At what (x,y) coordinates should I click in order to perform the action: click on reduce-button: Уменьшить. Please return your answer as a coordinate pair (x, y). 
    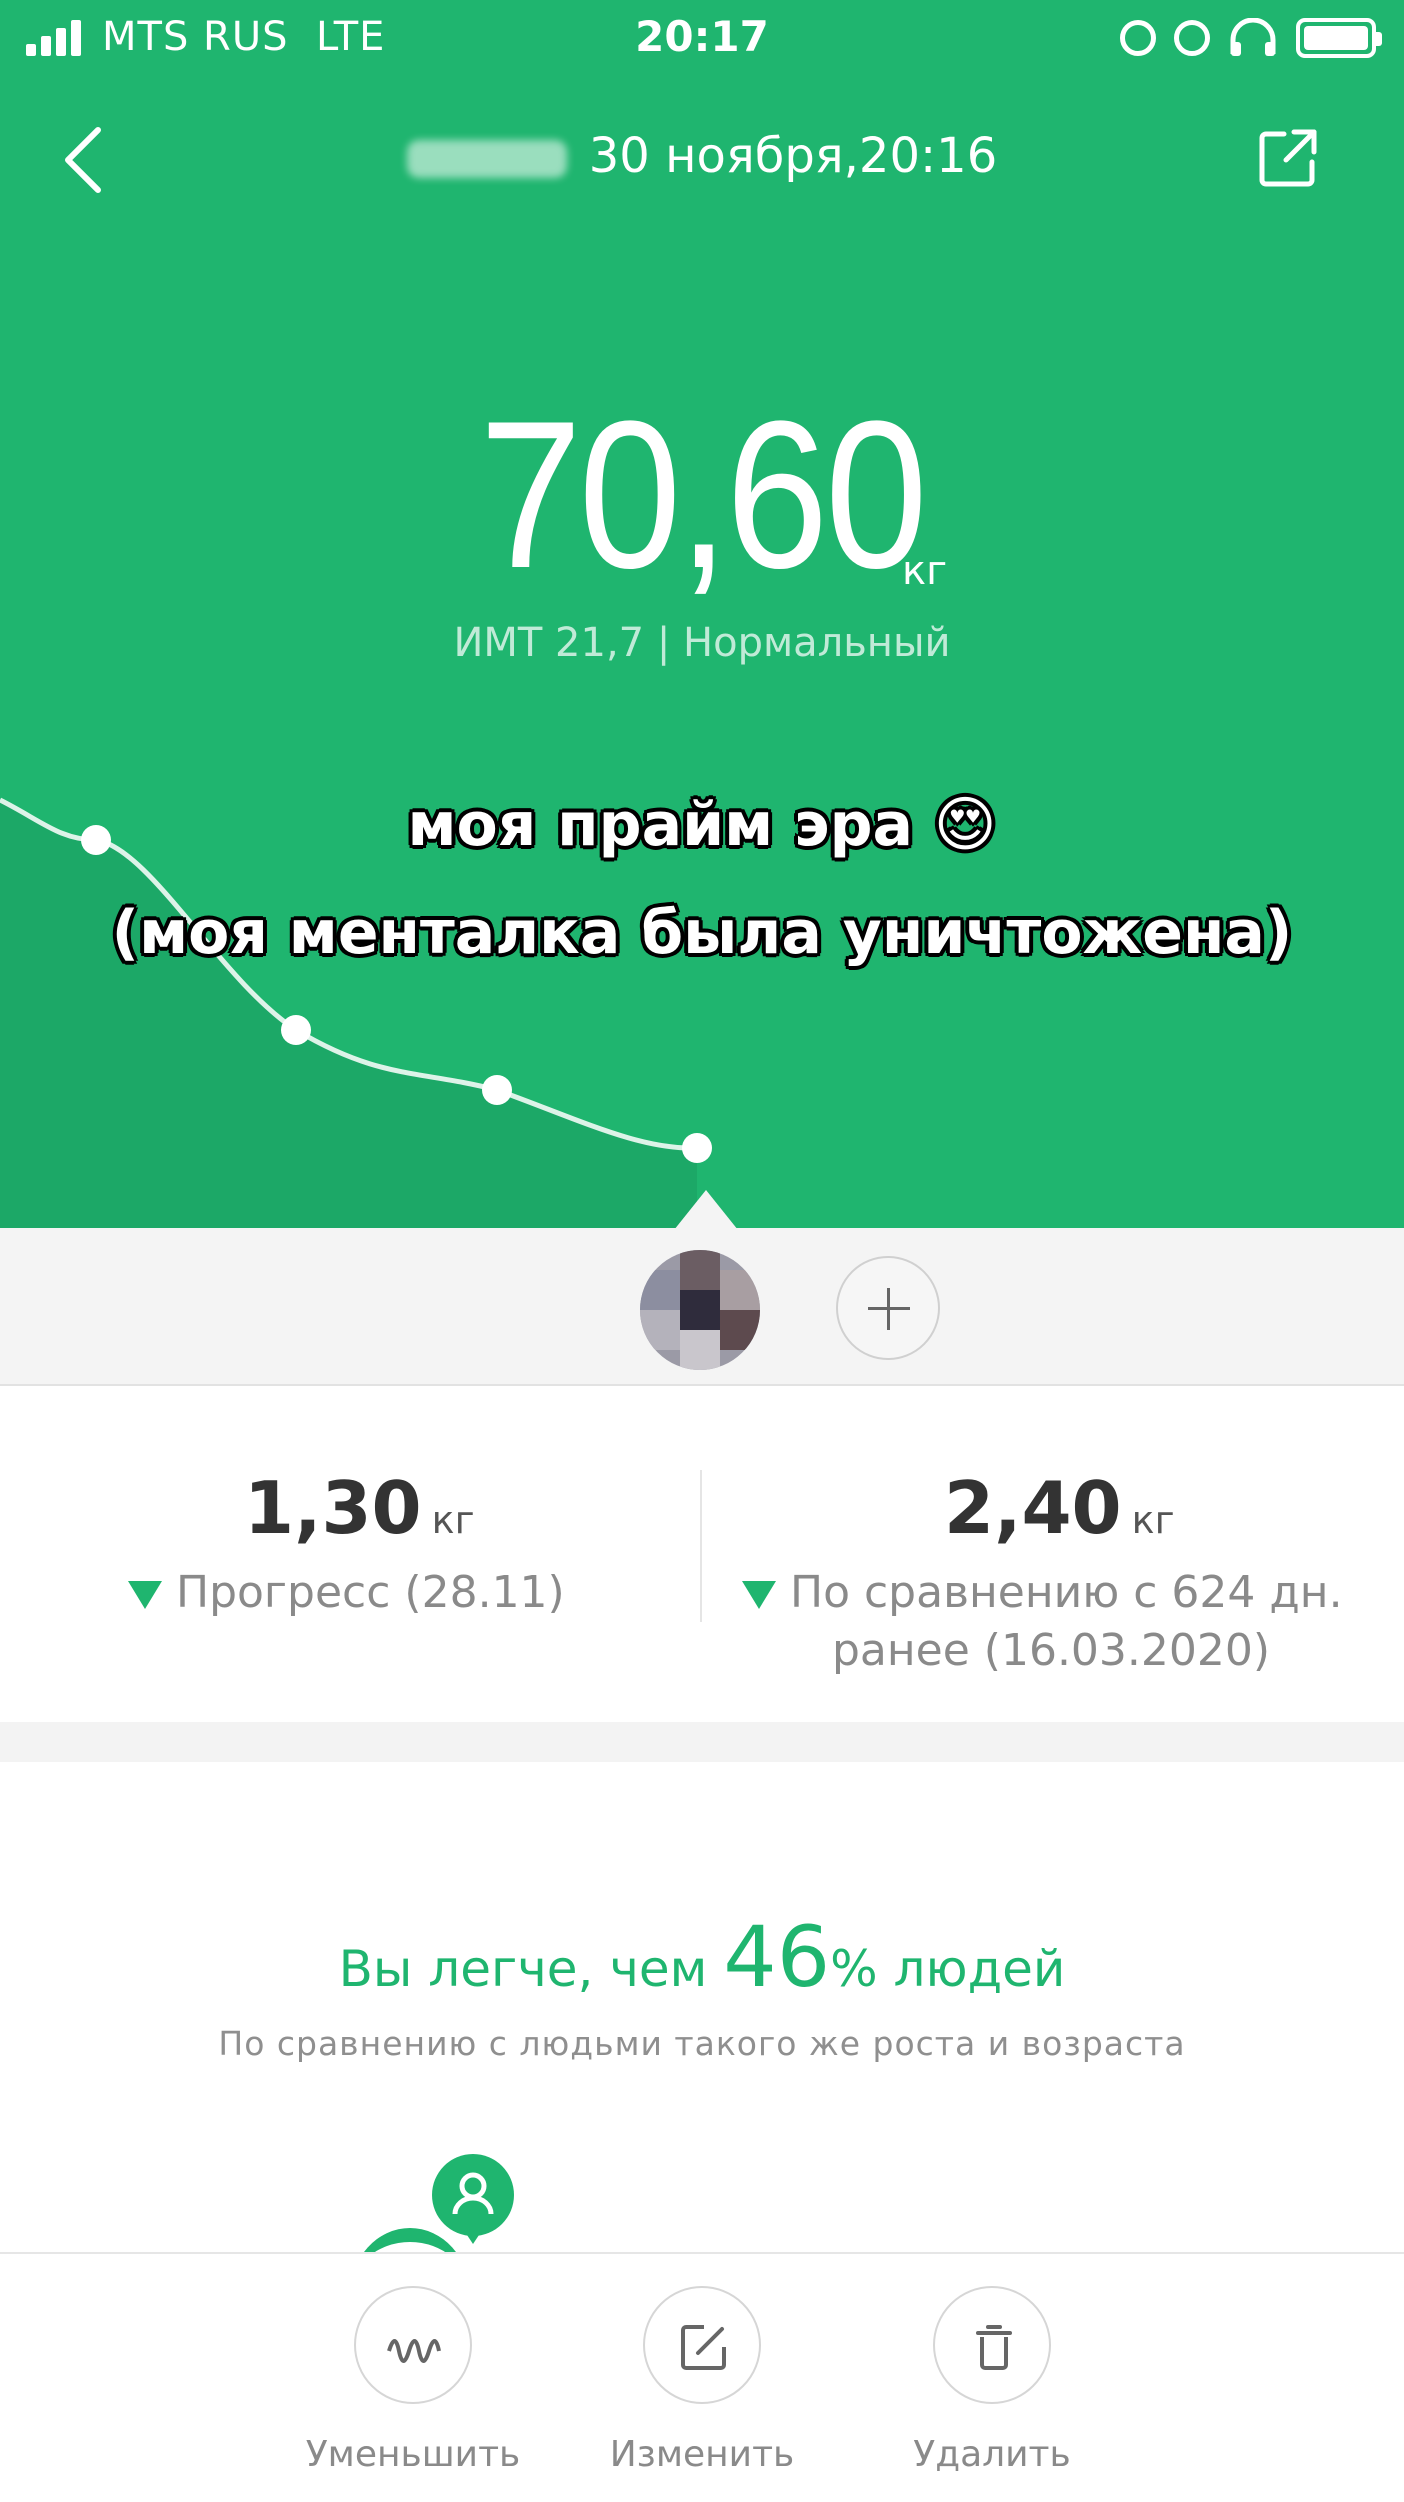
    Looking at the image, I should click on (413, 2380).